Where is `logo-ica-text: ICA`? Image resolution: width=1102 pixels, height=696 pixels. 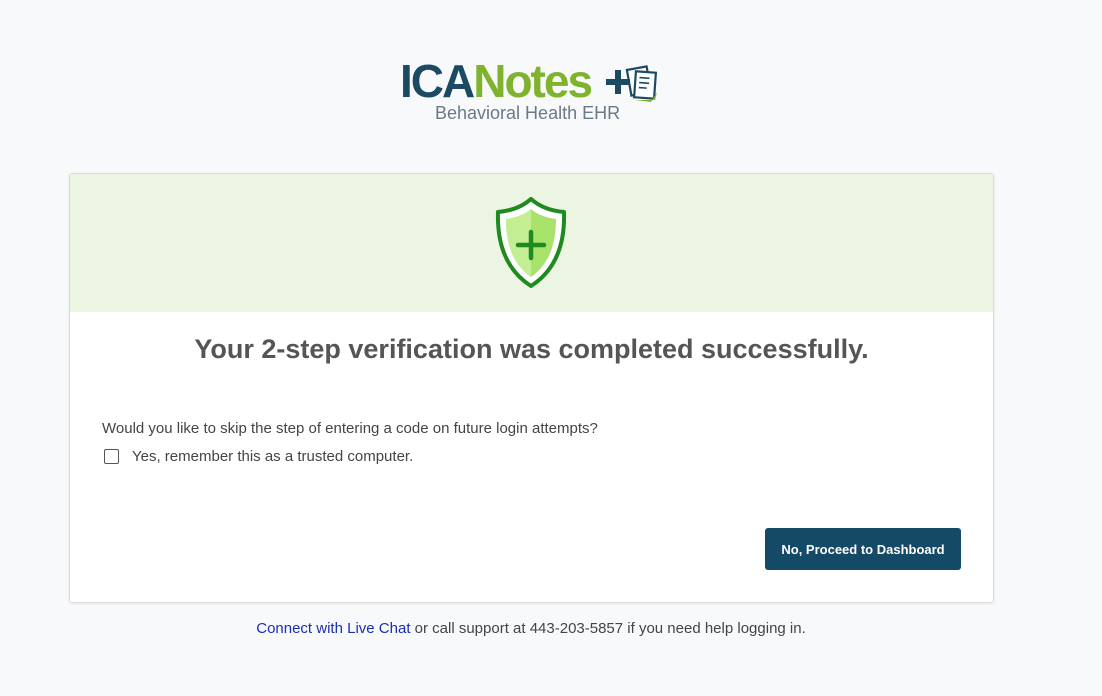
logo-ica-text: ICA is located at coordinates (437, 81).